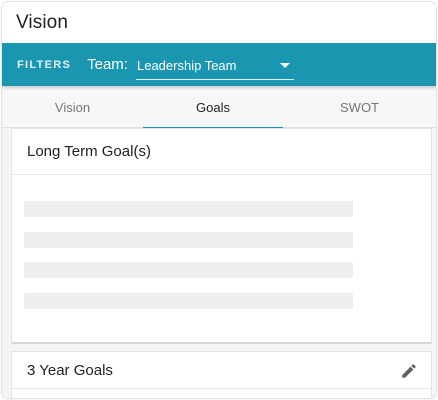  I want to click on edit-button, so click(409, 371).